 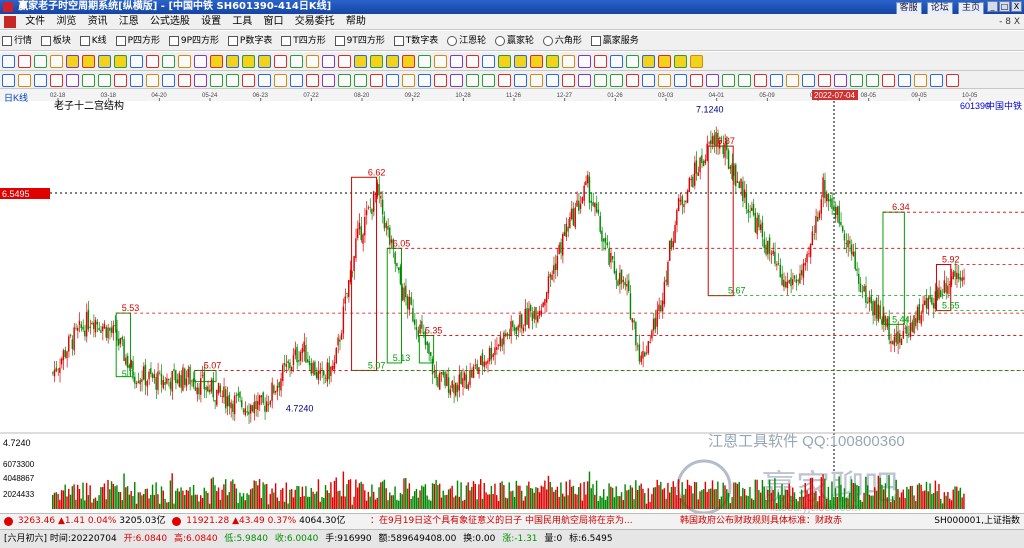 What do you see at coordinates (504, 80) in the screenshot?
I see `indicator-tool-32-icon` at bounding box center [504, 80].